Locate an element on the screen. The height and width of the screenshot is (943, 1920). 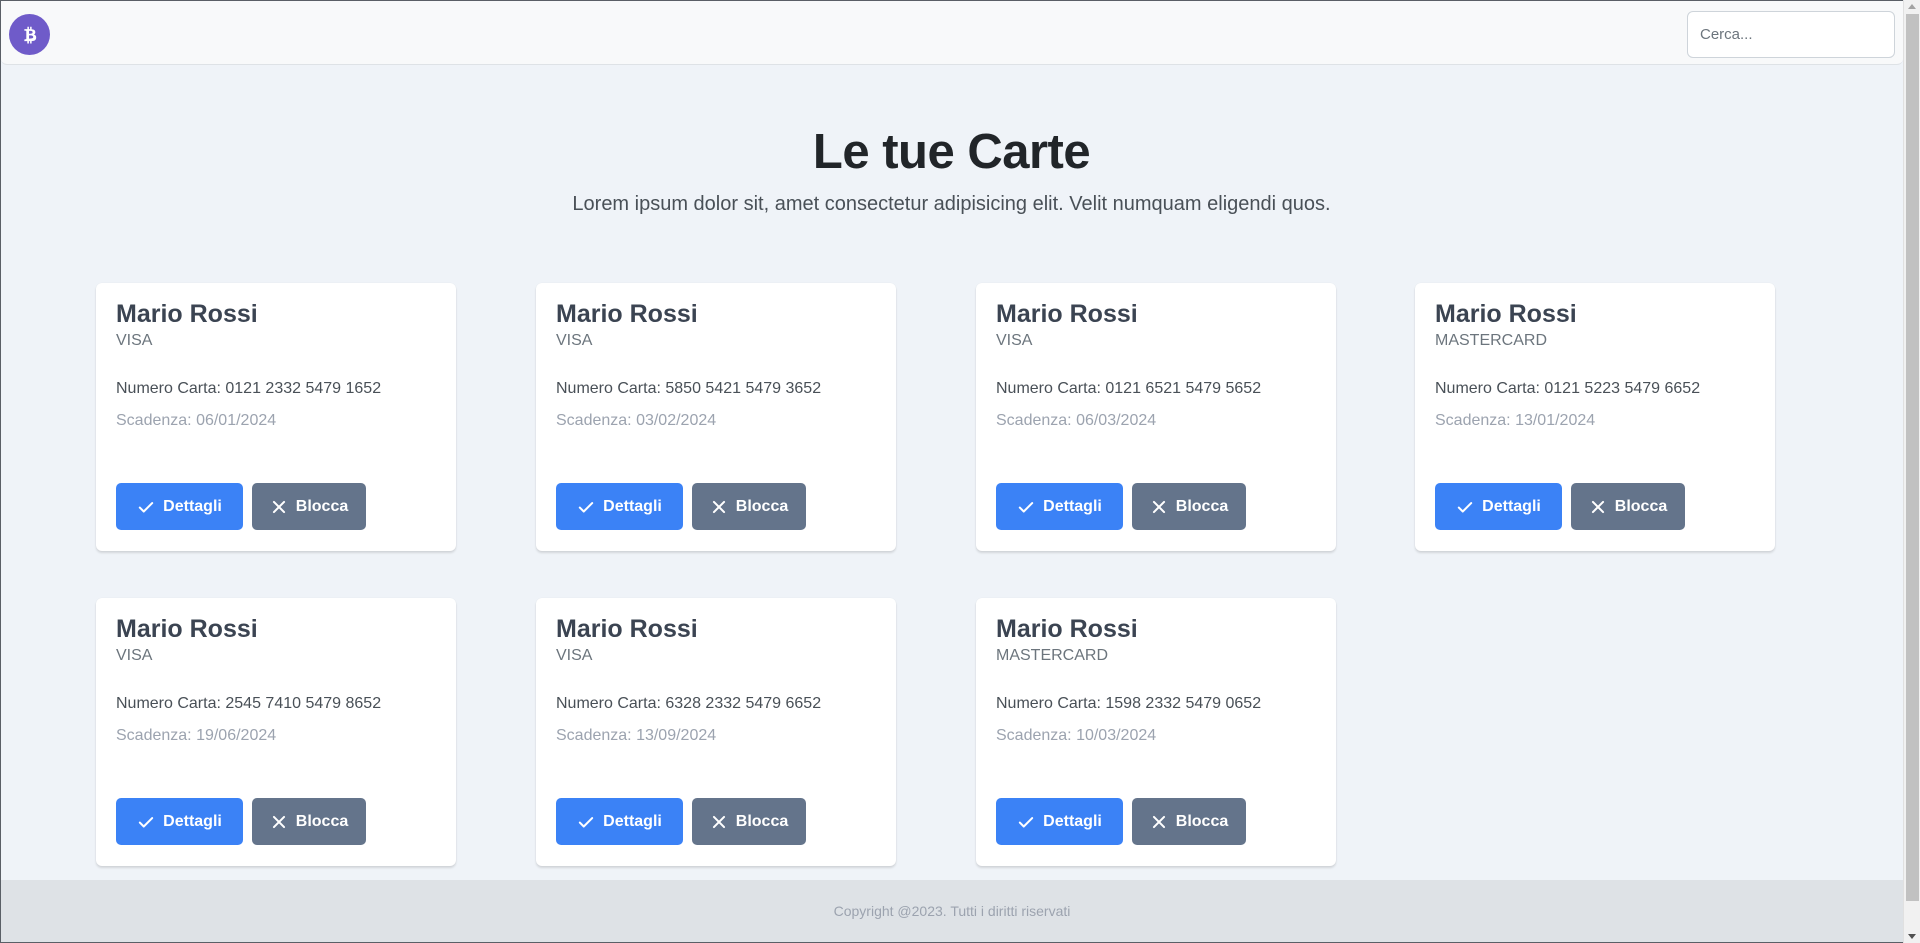
bitcoin-icon is located at coordinates (29, 34).